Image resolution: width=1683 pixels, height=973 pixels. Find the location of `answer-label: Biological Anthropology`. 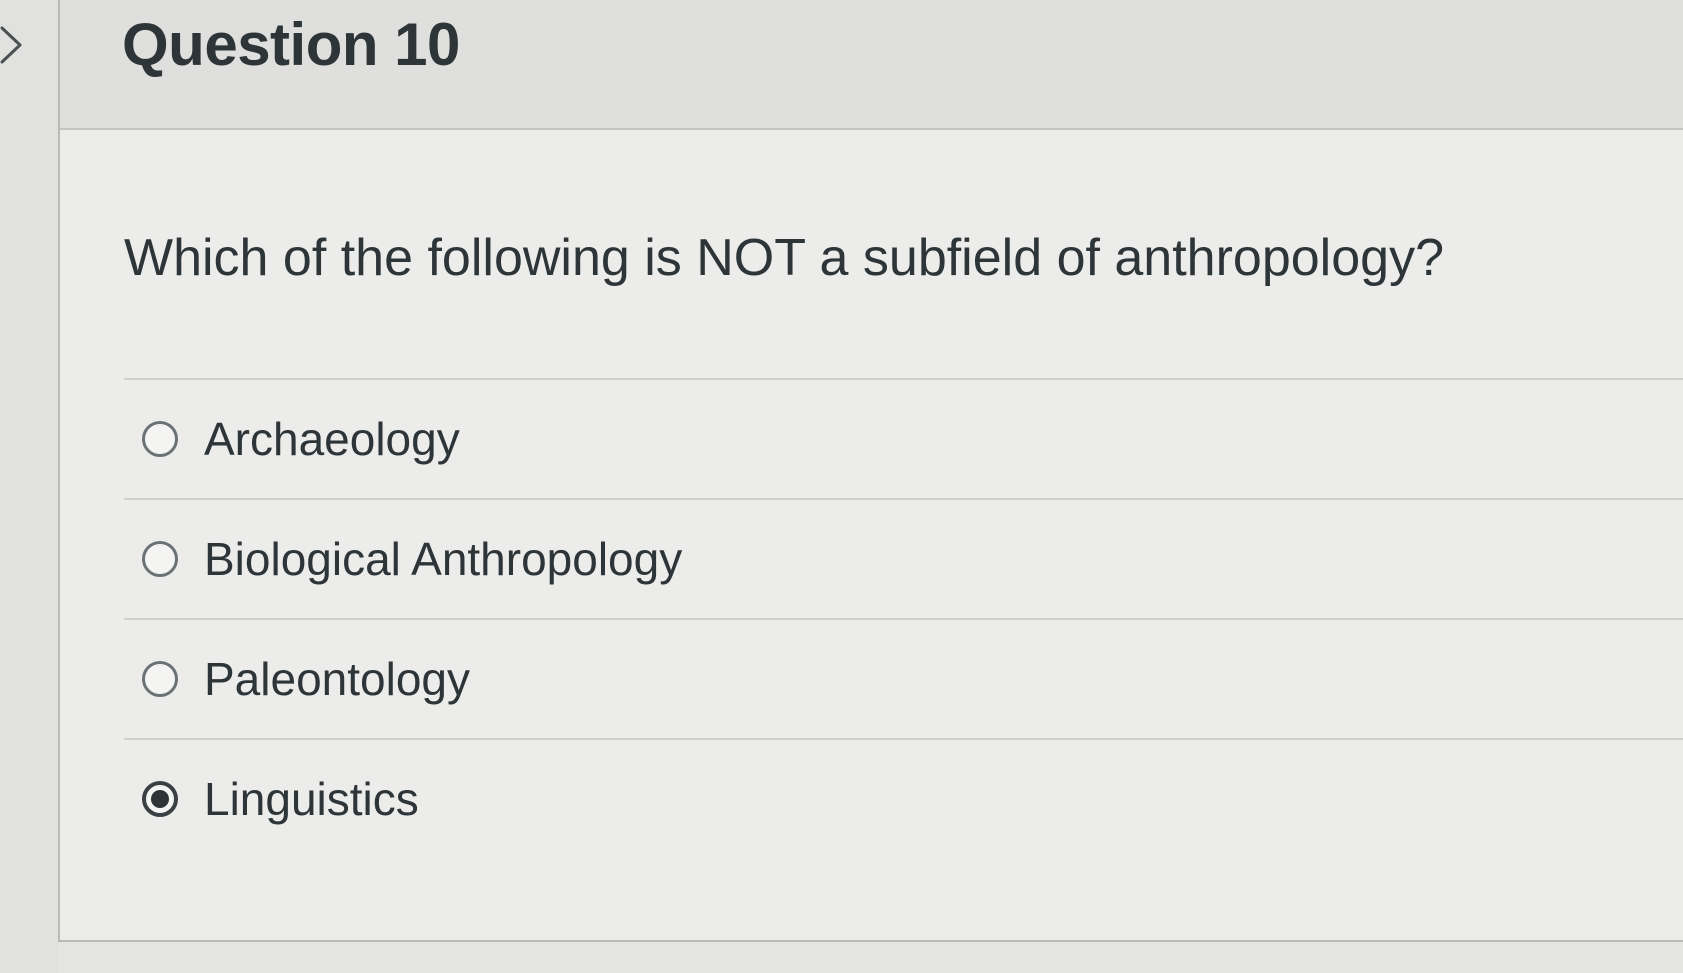

answer-label: Biological Anthropology is located at coordinates (443, 559).